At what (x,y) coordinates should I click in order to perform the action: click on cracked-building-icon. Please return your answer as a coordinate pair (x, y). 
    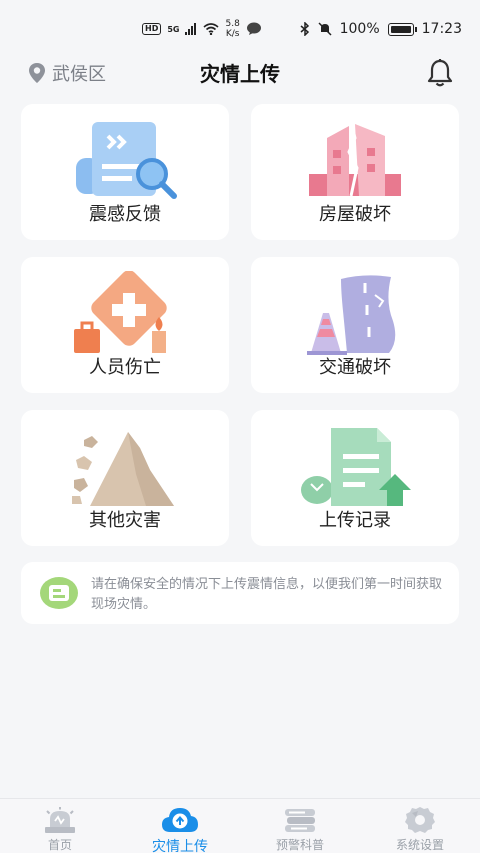
    Looking at the image, I should click on (355, 159).